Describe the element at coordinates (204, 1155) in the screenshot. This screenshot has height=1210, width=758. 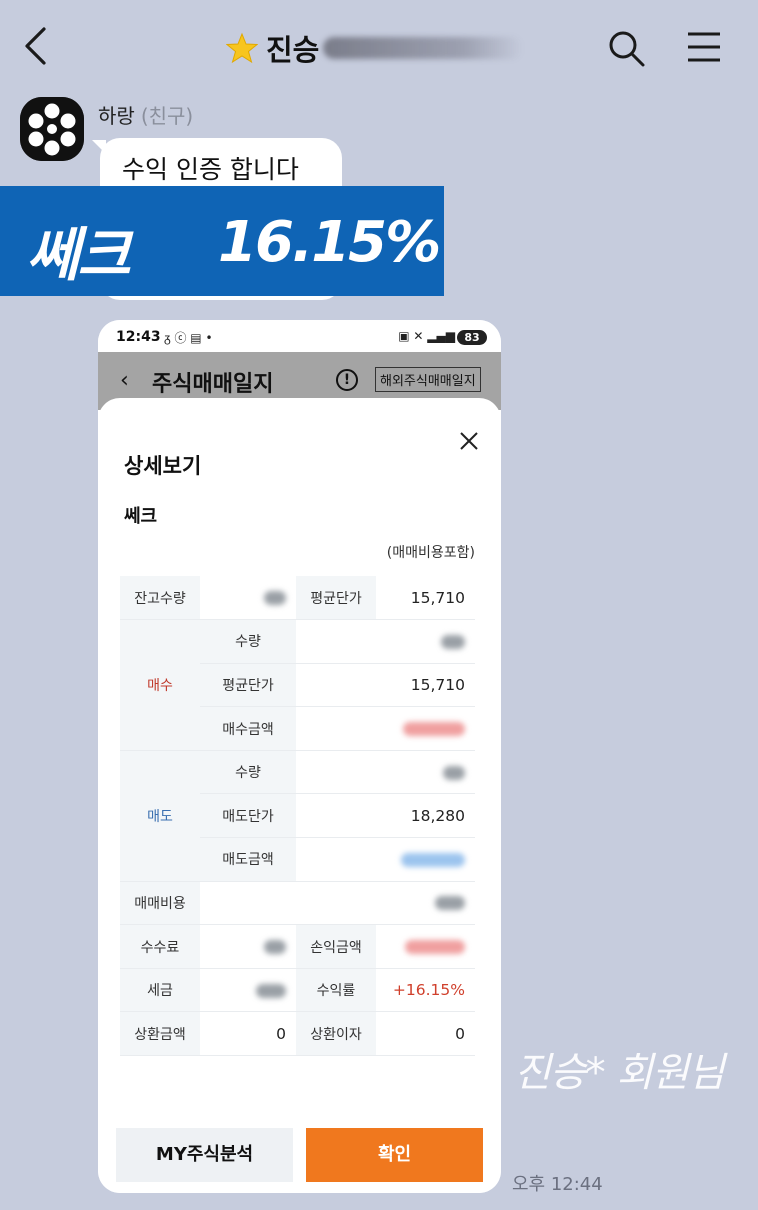
I see `my-stock-analysis-button: MY주식분석` at that location.